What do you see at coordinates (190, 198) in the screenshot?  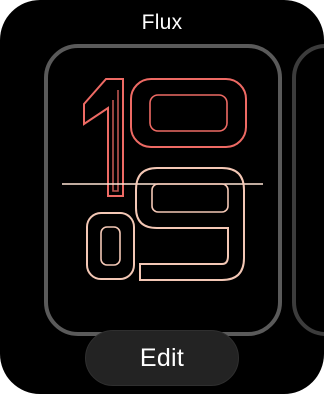 I see `minute-digit-9-inner` at bounding box center [190, 198].